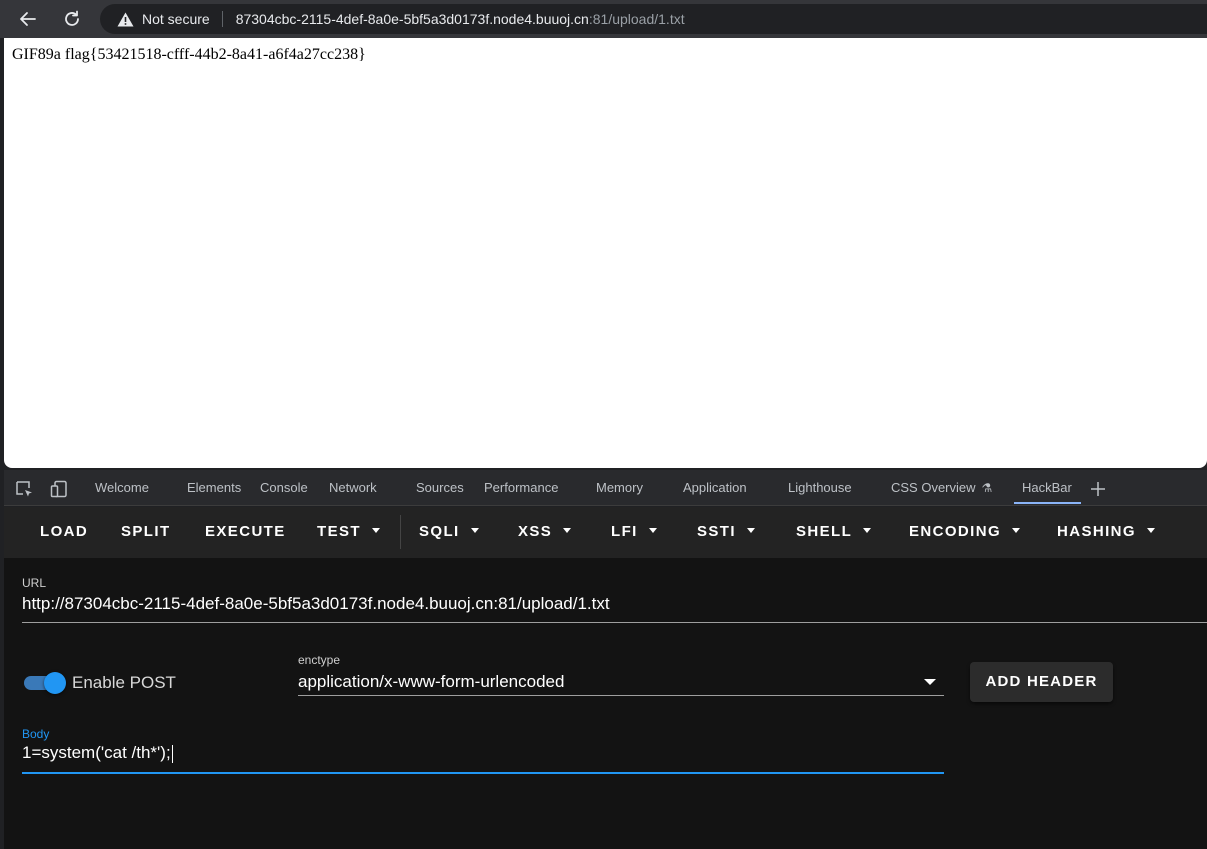  Describe the element at coordinates (64, 532) in the screenshot. I see `load-button: LOAD` at that location.